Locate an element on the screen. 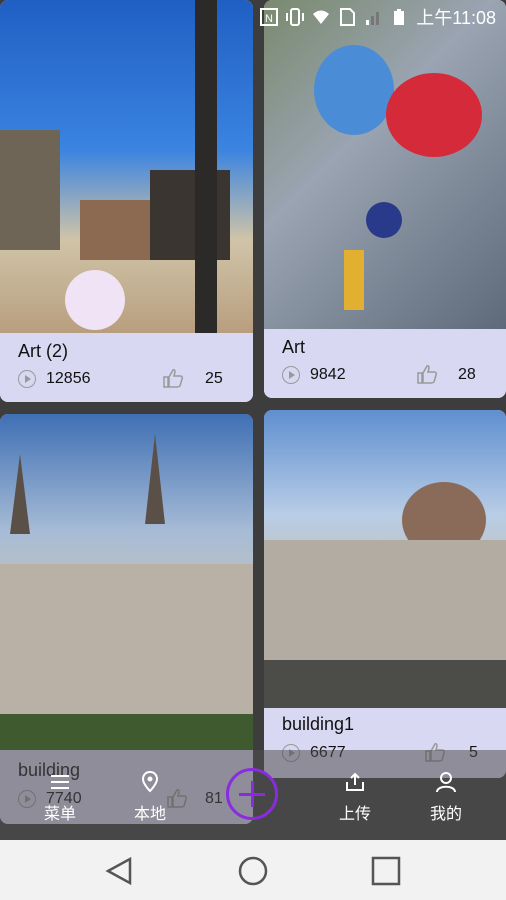  menu-icon is located at coordinates (60, 782).